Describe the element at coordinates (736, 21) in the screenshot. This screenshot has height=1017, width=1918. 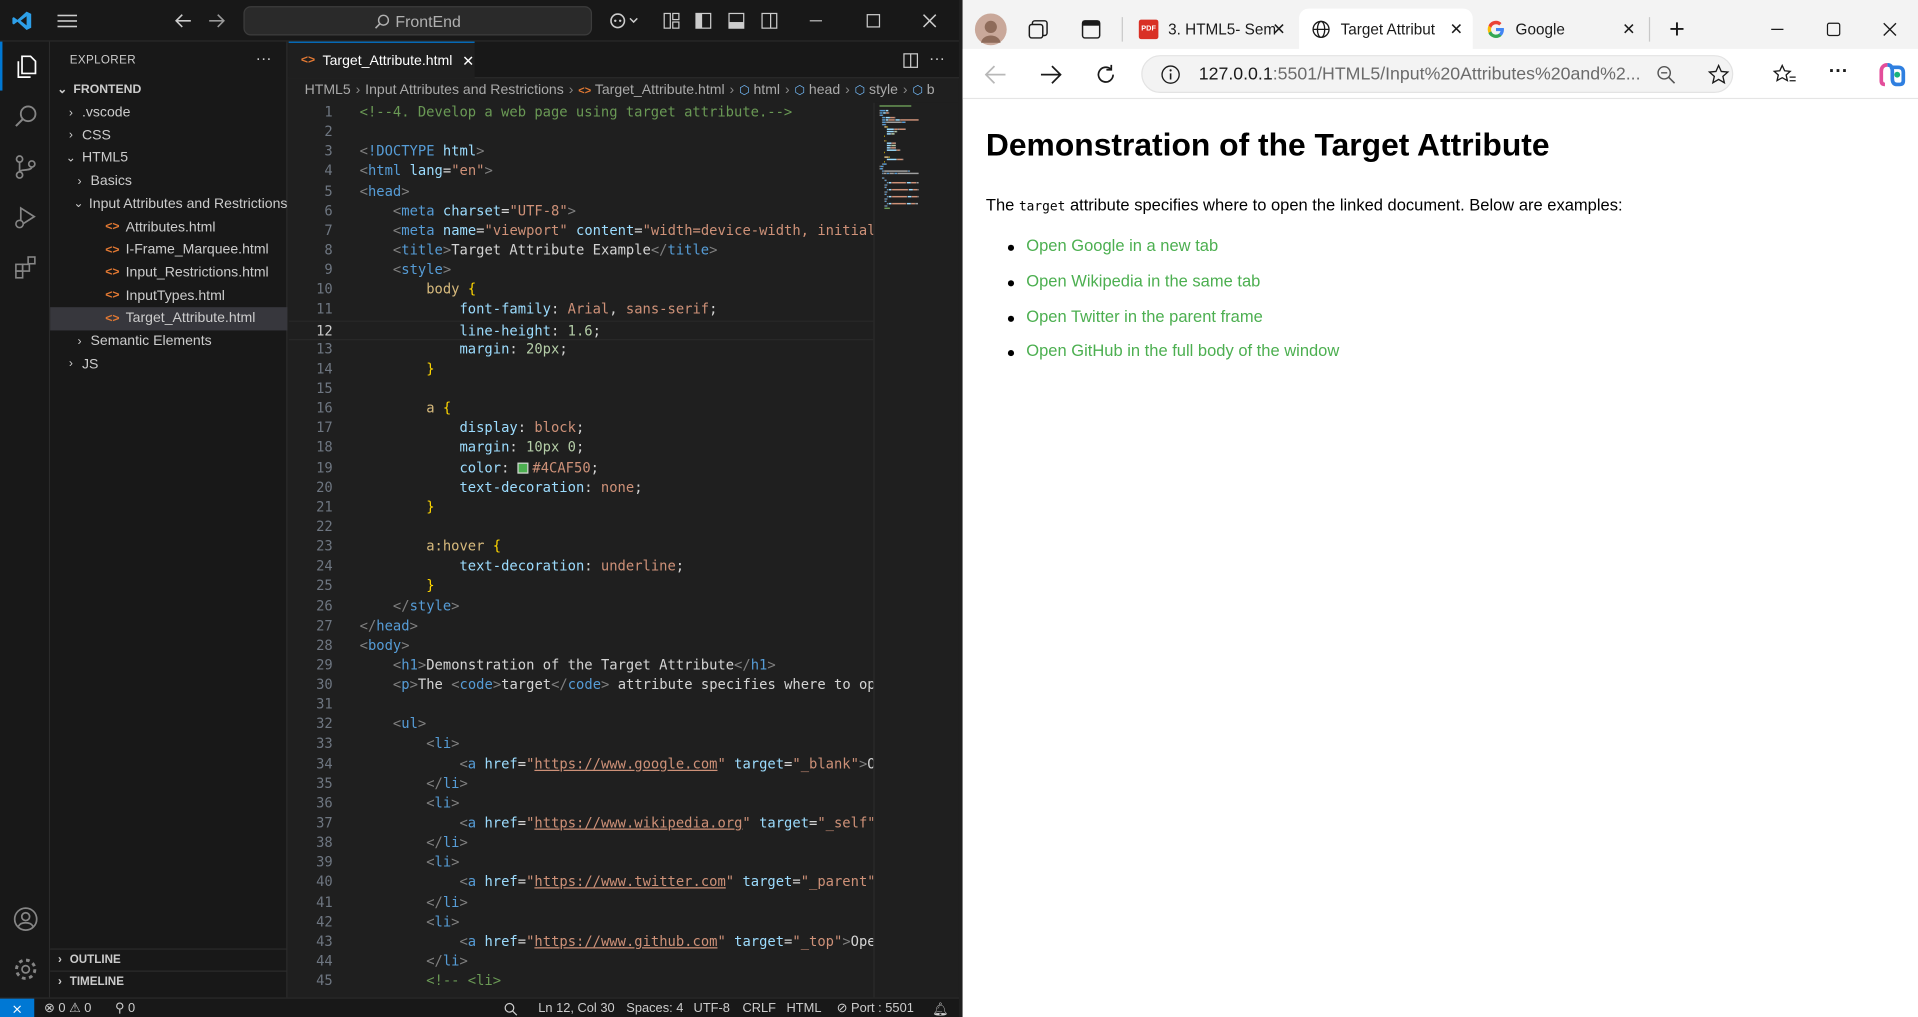
I see `toggle-panel-icon` at that location.